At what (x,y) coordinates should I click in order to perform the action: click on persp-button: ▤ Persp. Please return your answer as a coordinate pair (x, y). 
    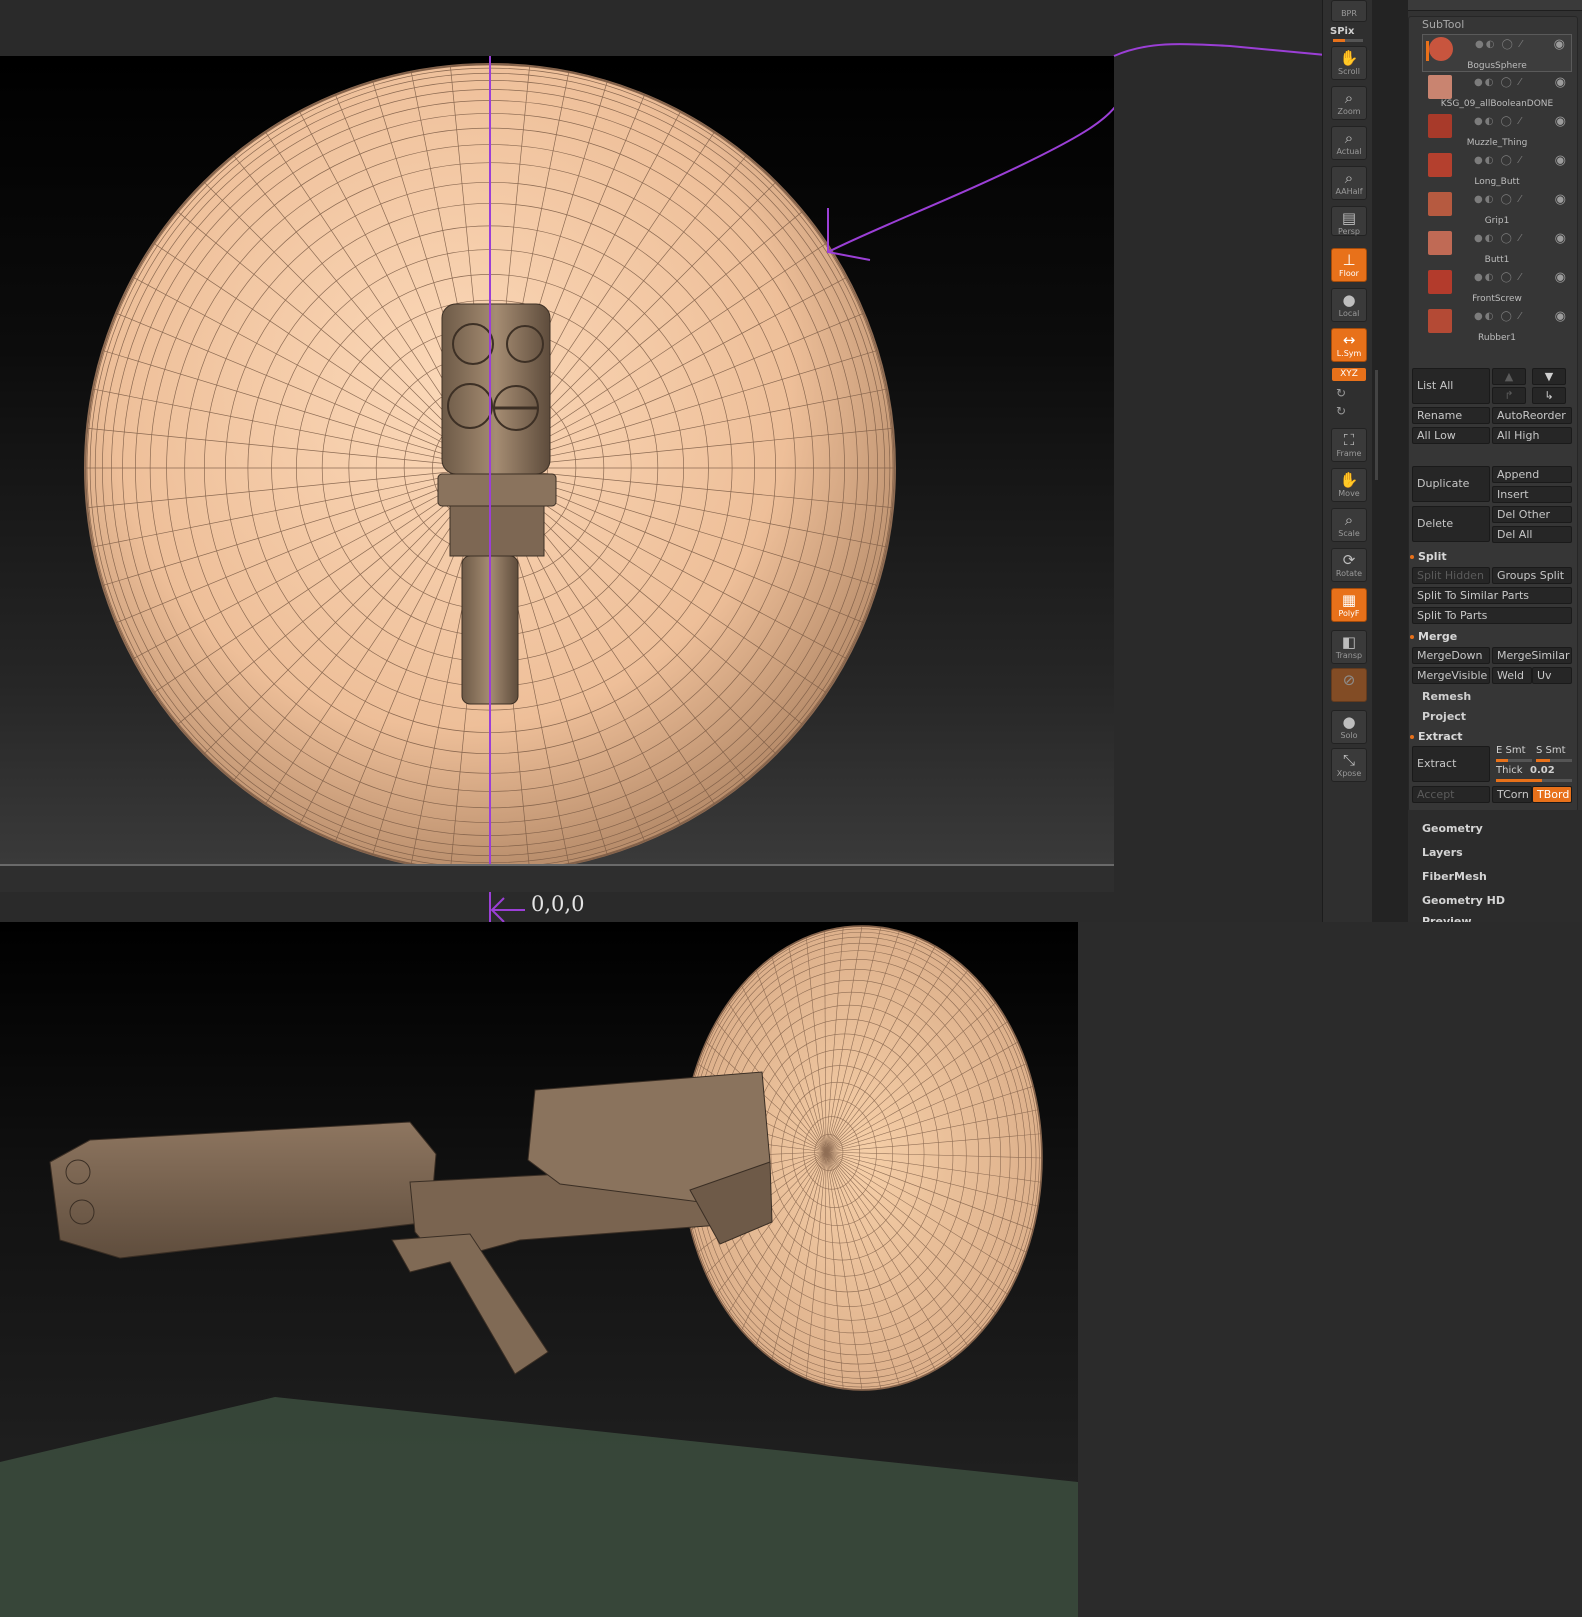
    Looking at the image, I should click on (1349, 221).